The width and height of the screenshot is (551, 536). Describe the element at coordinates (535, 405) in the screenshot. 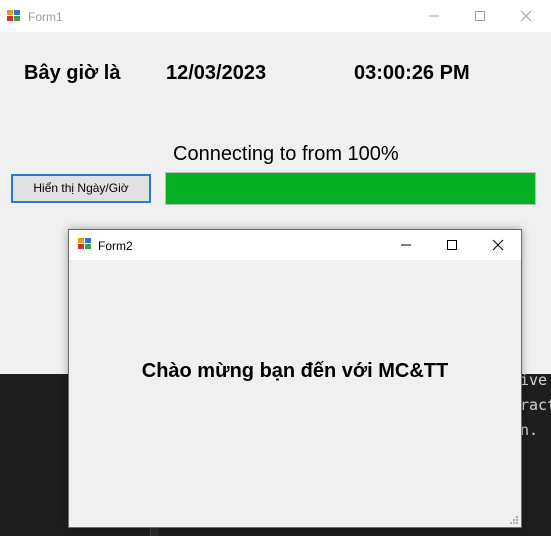

I see `editor-code-text: ive ract n.` at that location.